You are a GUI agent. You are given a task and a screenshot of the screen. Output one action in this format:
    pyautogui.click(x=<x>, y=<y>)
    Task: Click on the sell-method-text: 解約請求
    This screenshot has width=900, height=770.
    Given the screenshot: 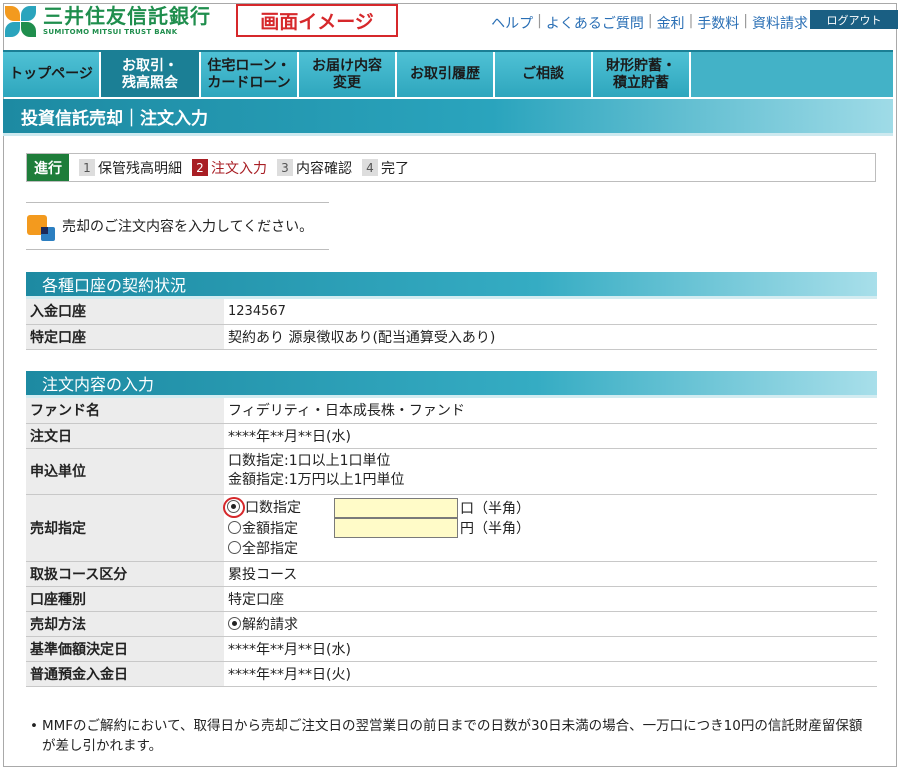 What is the action you would take?
    pyautogui.click(x=270, y=624)
    